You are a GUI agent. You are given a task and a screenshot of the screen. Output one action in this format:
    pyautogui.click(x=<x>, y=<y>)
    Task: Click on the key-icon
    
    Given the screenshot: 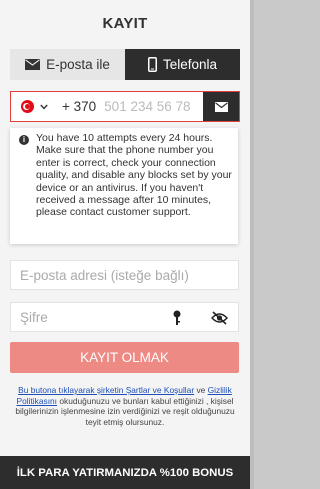 What is the action you would take?
    pyautogui.click(x=177, y=318)
    